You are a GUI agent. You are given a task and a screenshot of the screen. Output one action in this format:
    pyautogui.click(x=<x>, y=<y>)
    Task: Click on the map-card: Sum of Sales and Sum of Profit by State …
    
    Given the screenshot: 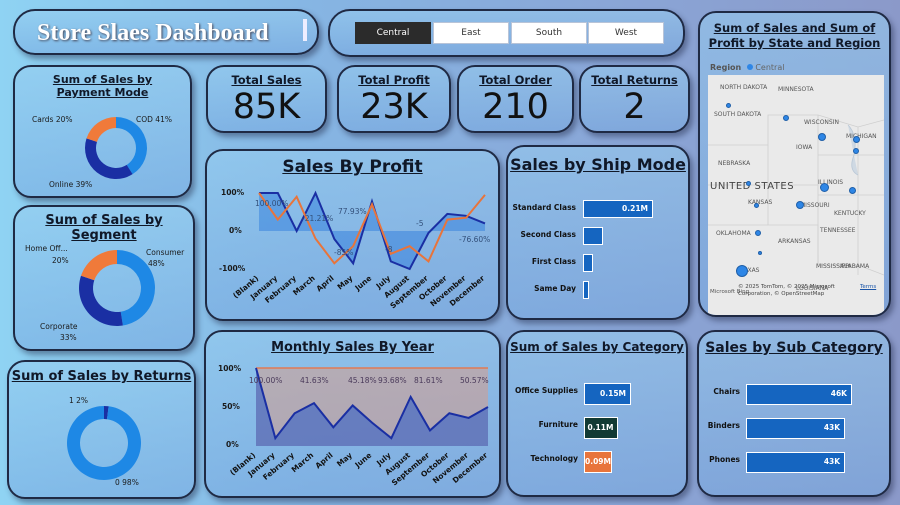 What is the action you would take?
    pyautogui.click(x=794, y=164)
    